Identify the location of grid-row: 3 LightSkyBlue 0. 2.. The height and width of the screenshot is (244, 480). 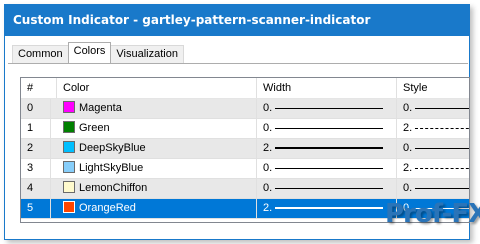
(245, 169).